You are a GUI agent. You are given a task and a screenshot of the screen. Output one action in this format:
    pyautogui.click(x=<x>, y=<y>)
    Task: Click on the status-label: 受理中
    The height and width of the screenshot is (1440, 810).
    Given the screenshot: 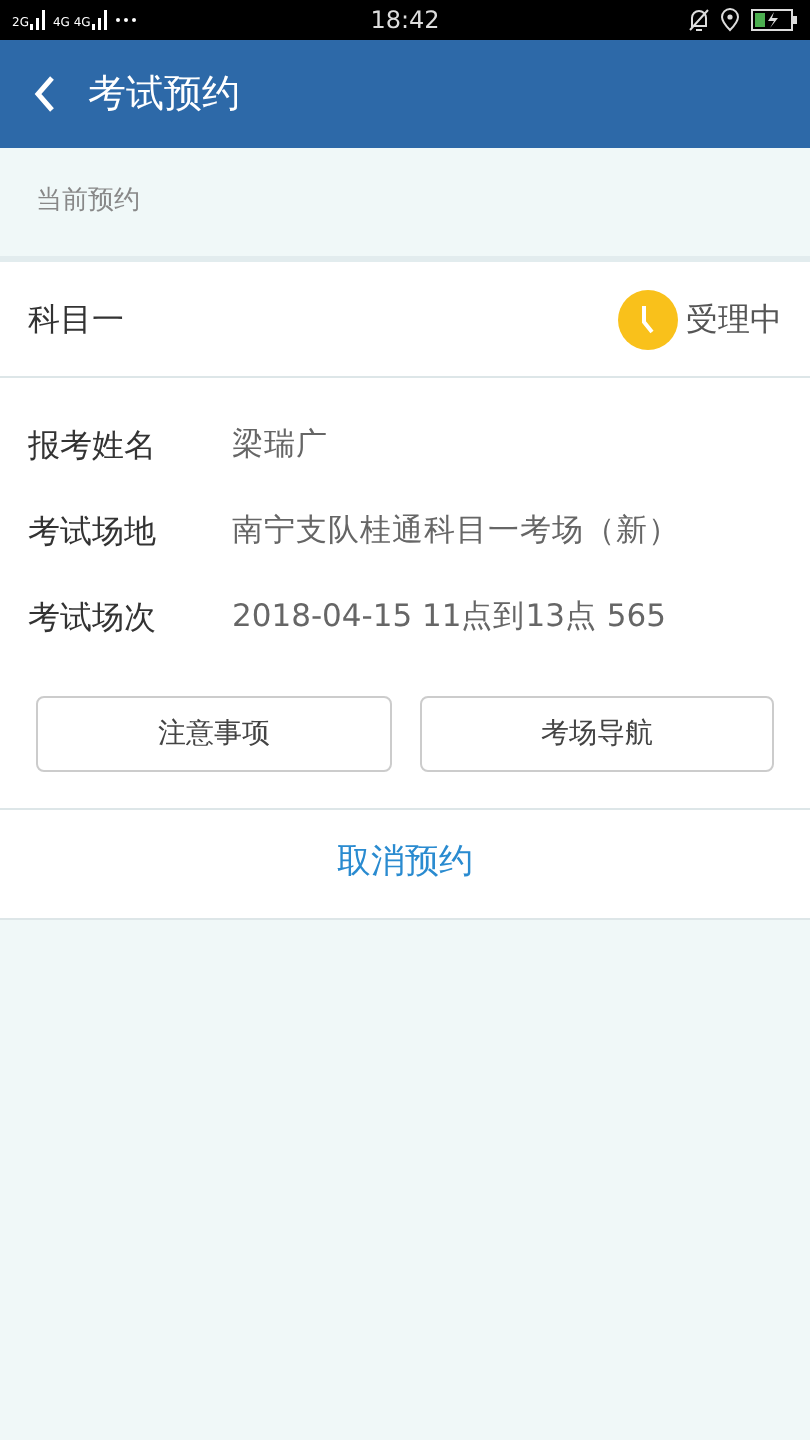 What is the action you would take?
    pyautogui.click(x=734, y=319)
    